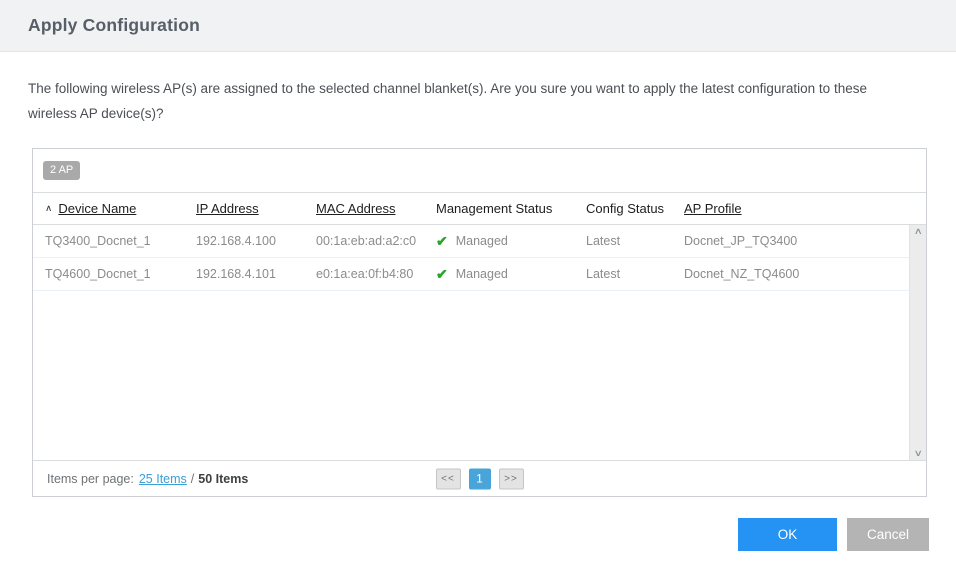  What do you see at coordinates (163, 479) in the screenshot?
I see `items-per-page-link: 25 Items` at bounding box center [163, 479].